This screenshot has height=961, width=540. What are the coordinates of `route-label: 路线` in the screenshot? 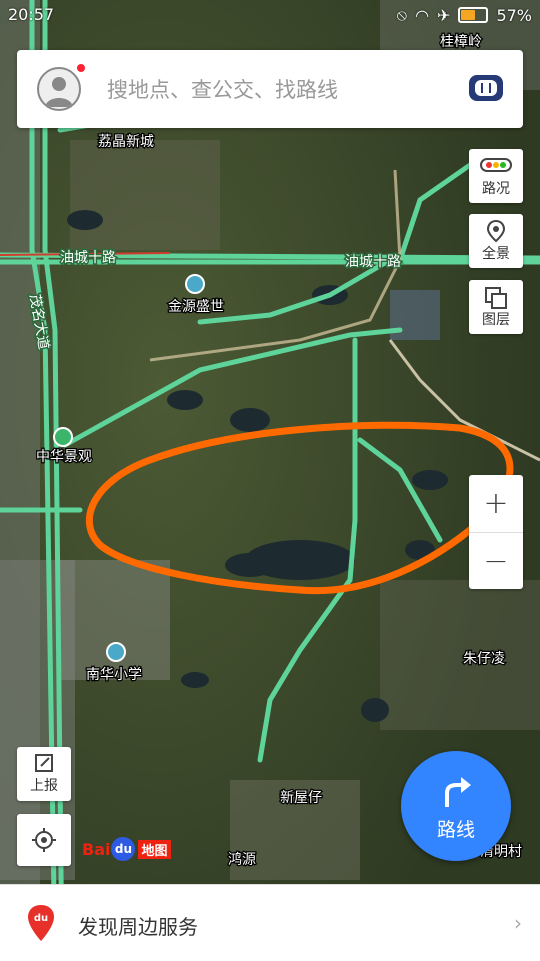 It's located at (455, 830).